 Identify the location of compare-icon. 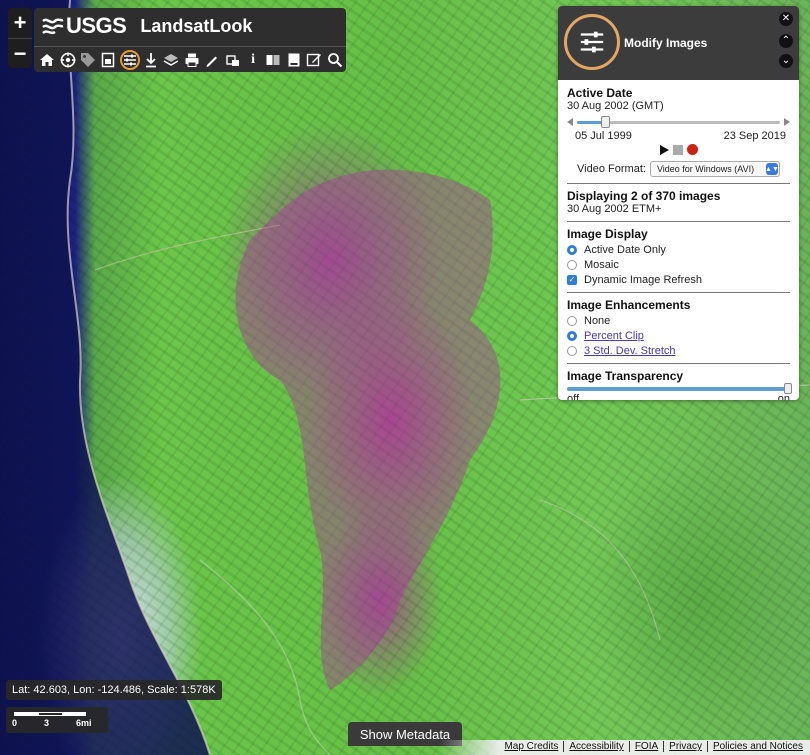
(273, 60).